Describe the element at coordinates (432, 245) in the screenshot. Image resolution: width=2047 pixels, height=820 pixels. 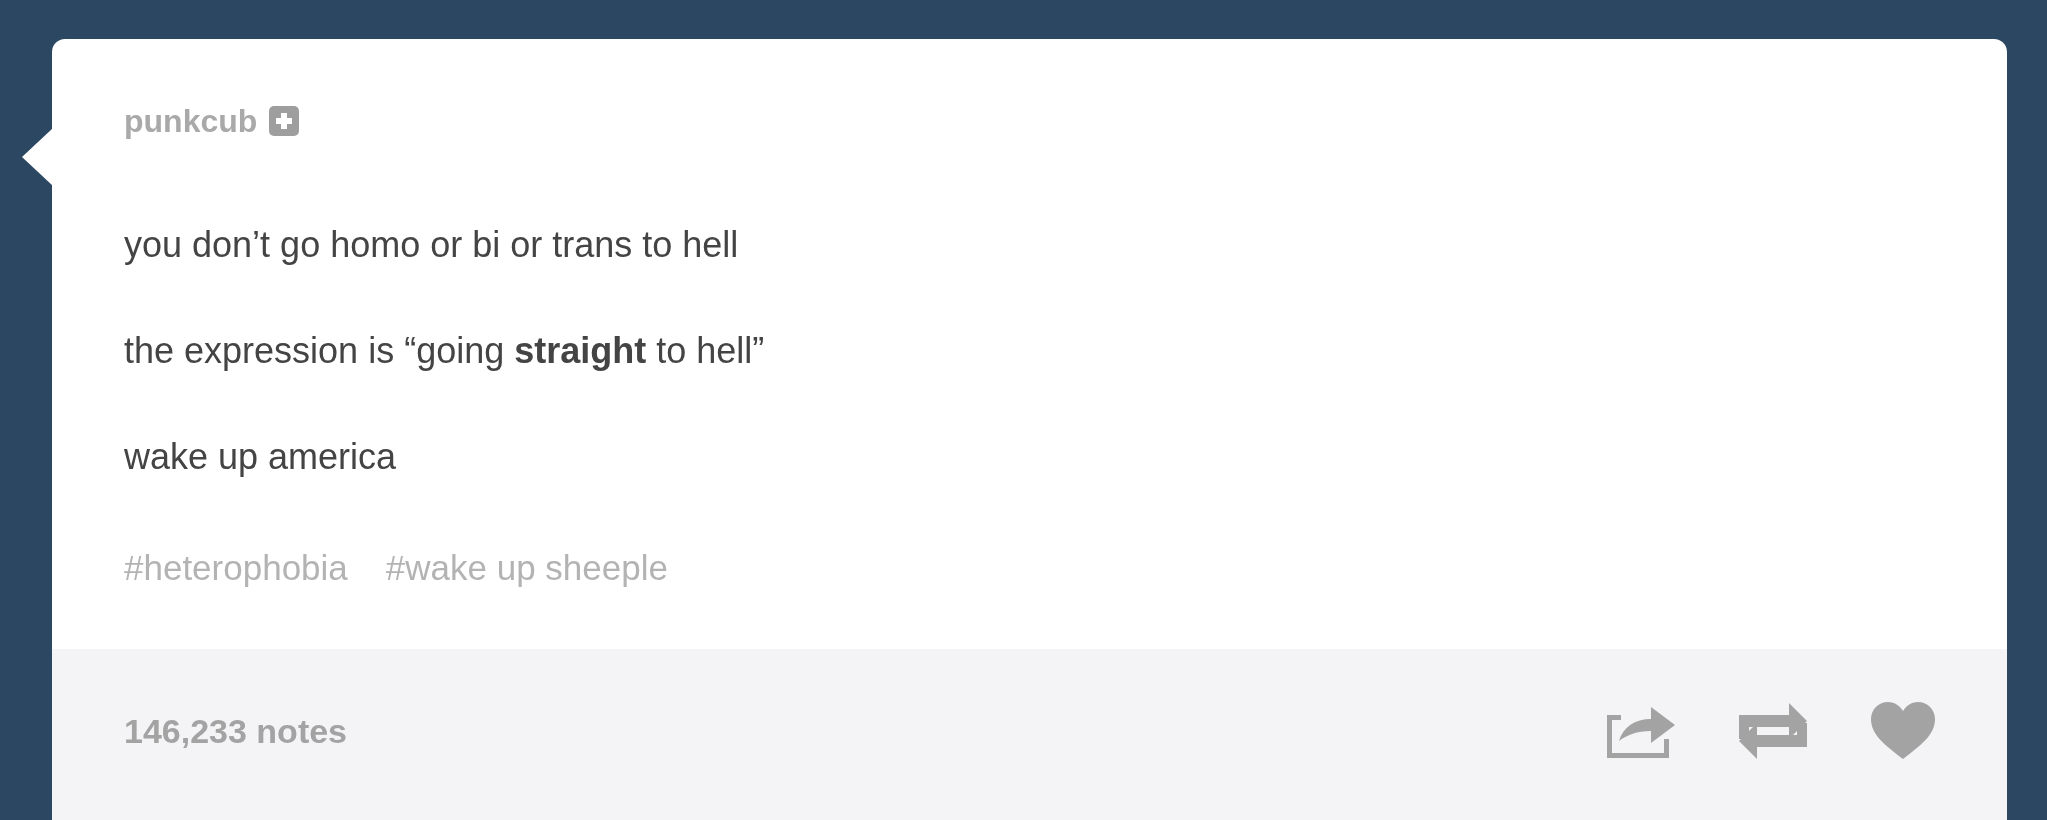
I see `post-text: you don’t go homo or bi or trans to hell` at that location.